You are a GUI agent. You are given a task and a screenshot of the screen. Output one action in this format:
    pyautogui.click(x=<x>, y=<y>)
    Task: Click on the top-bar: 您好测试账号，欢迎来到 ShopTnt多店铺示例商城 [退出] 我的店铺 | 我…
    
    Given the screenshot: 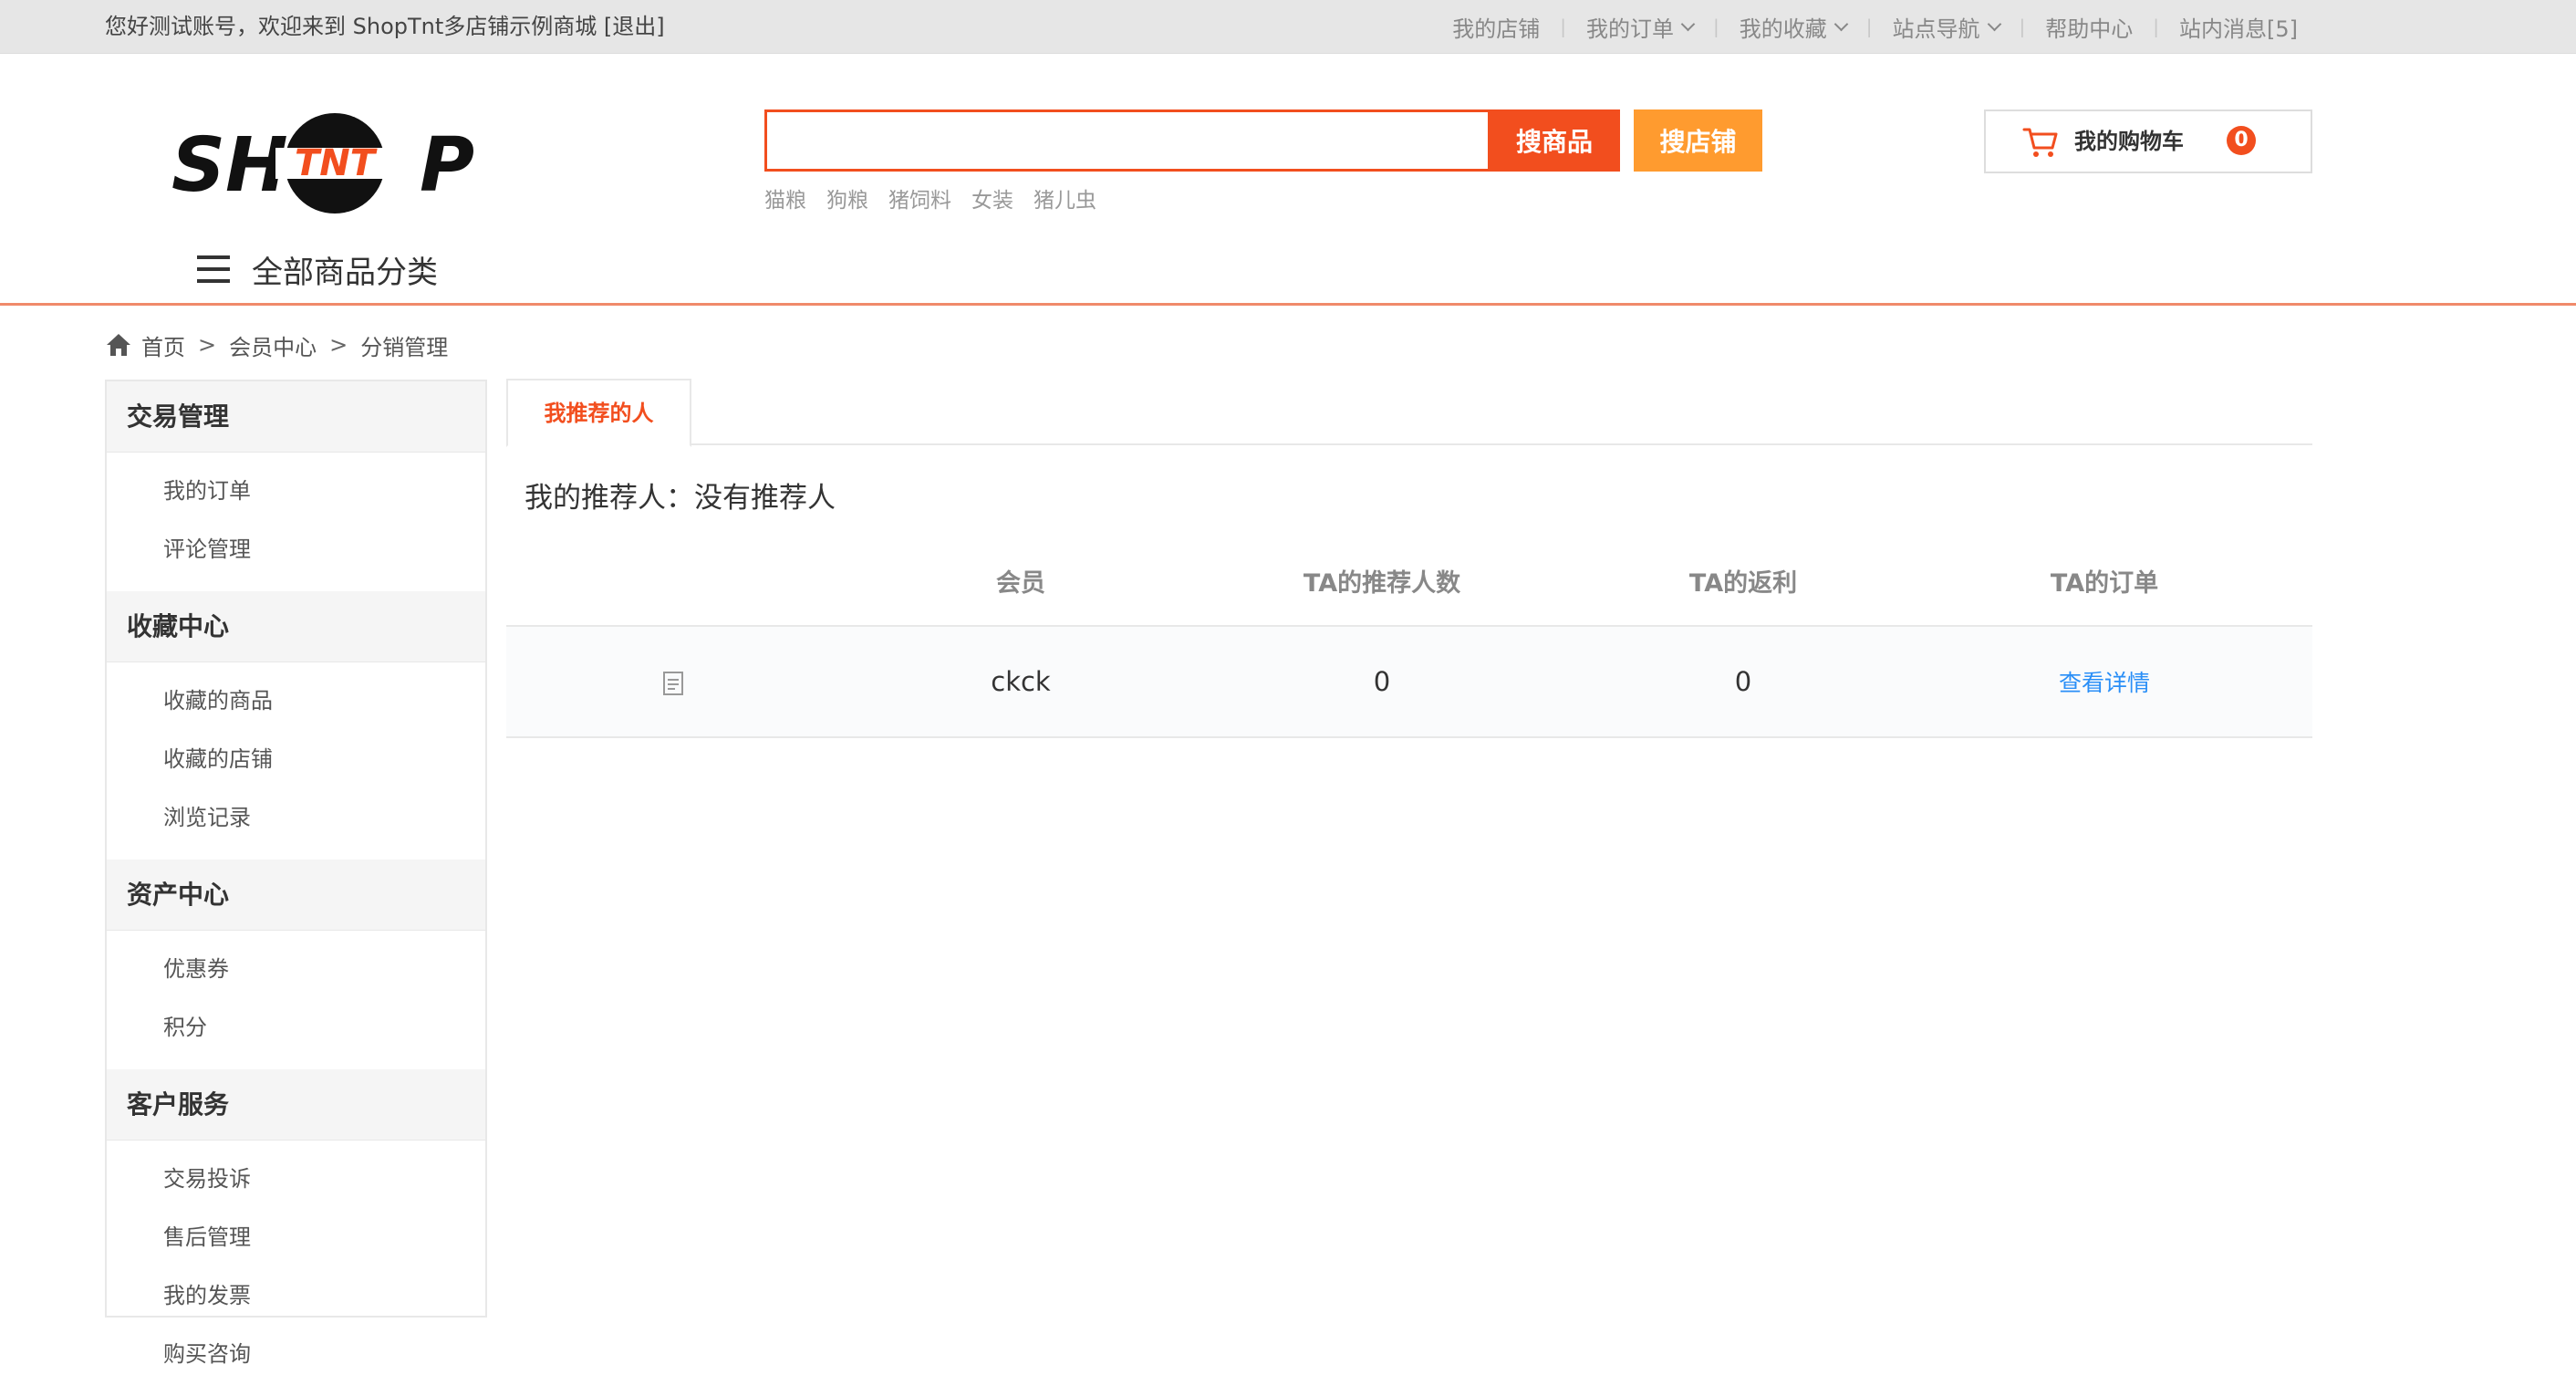 What is the action you would take?
    pyautogui.click(x=1288, y=27)
    